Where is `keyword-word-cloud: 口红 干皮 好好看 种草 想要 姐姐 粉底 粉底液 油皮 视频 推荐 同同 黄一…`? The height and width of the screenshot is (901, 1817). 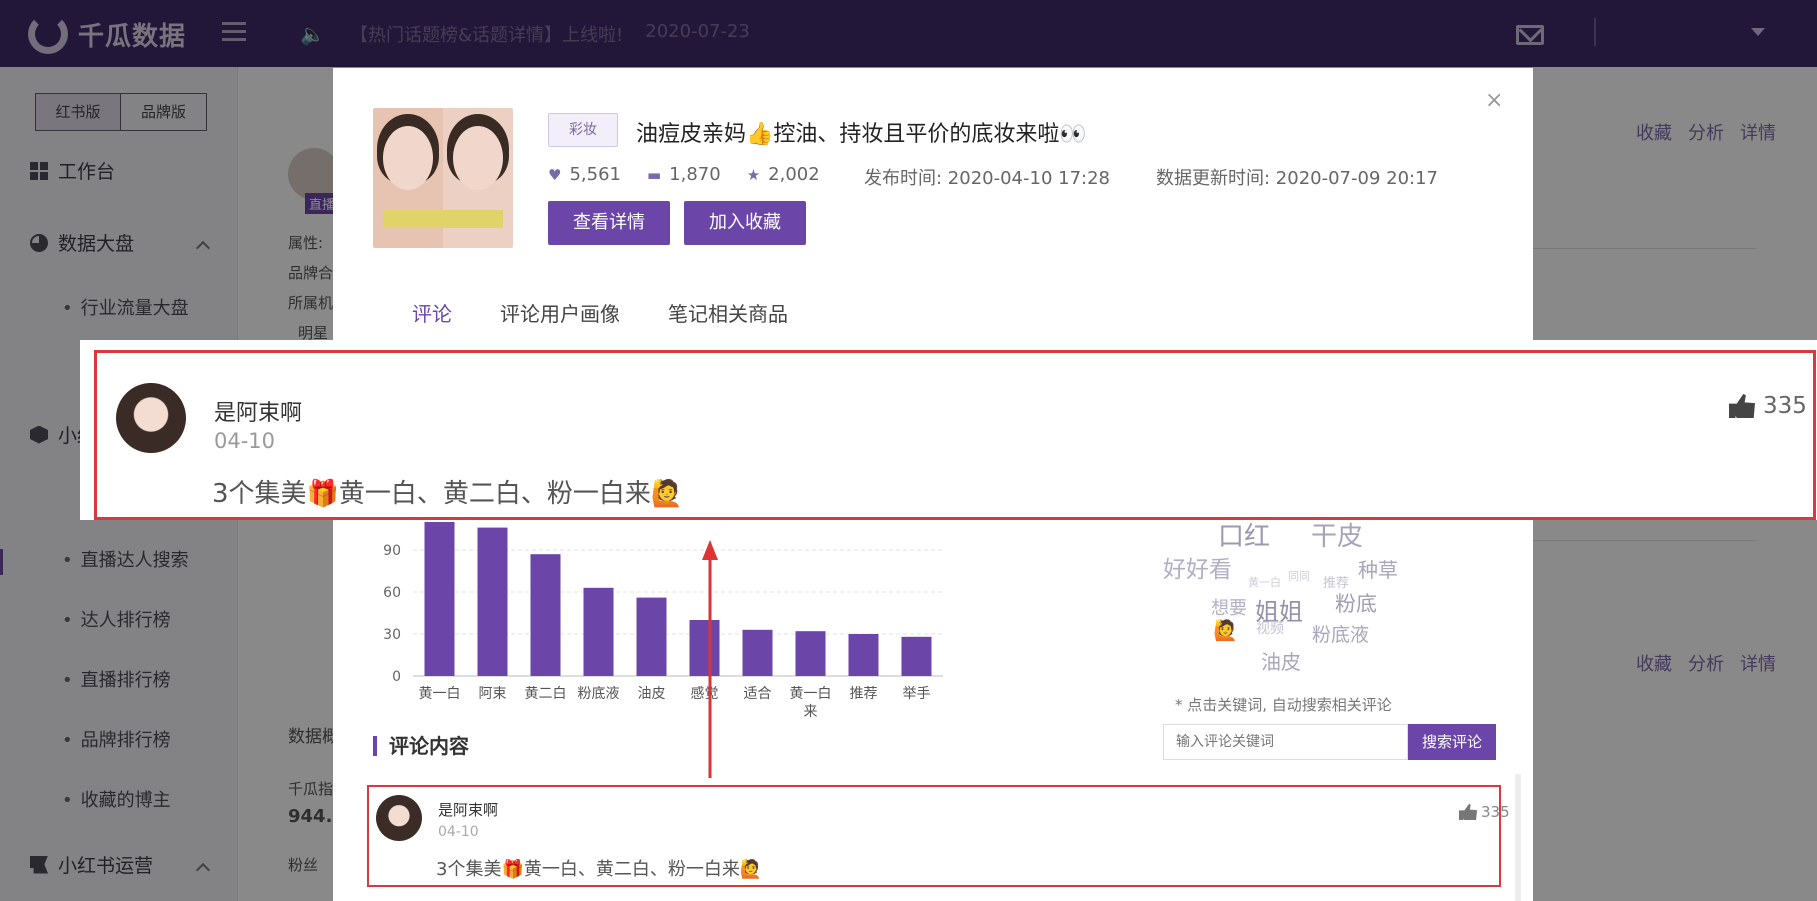 keyword-word-cloud: 口红 干皮 好好看 种草 想要 姐姐 粉底 粉底液 油皮 视频 推荐 同同 黄一… is located at coordinates (1323, 611).